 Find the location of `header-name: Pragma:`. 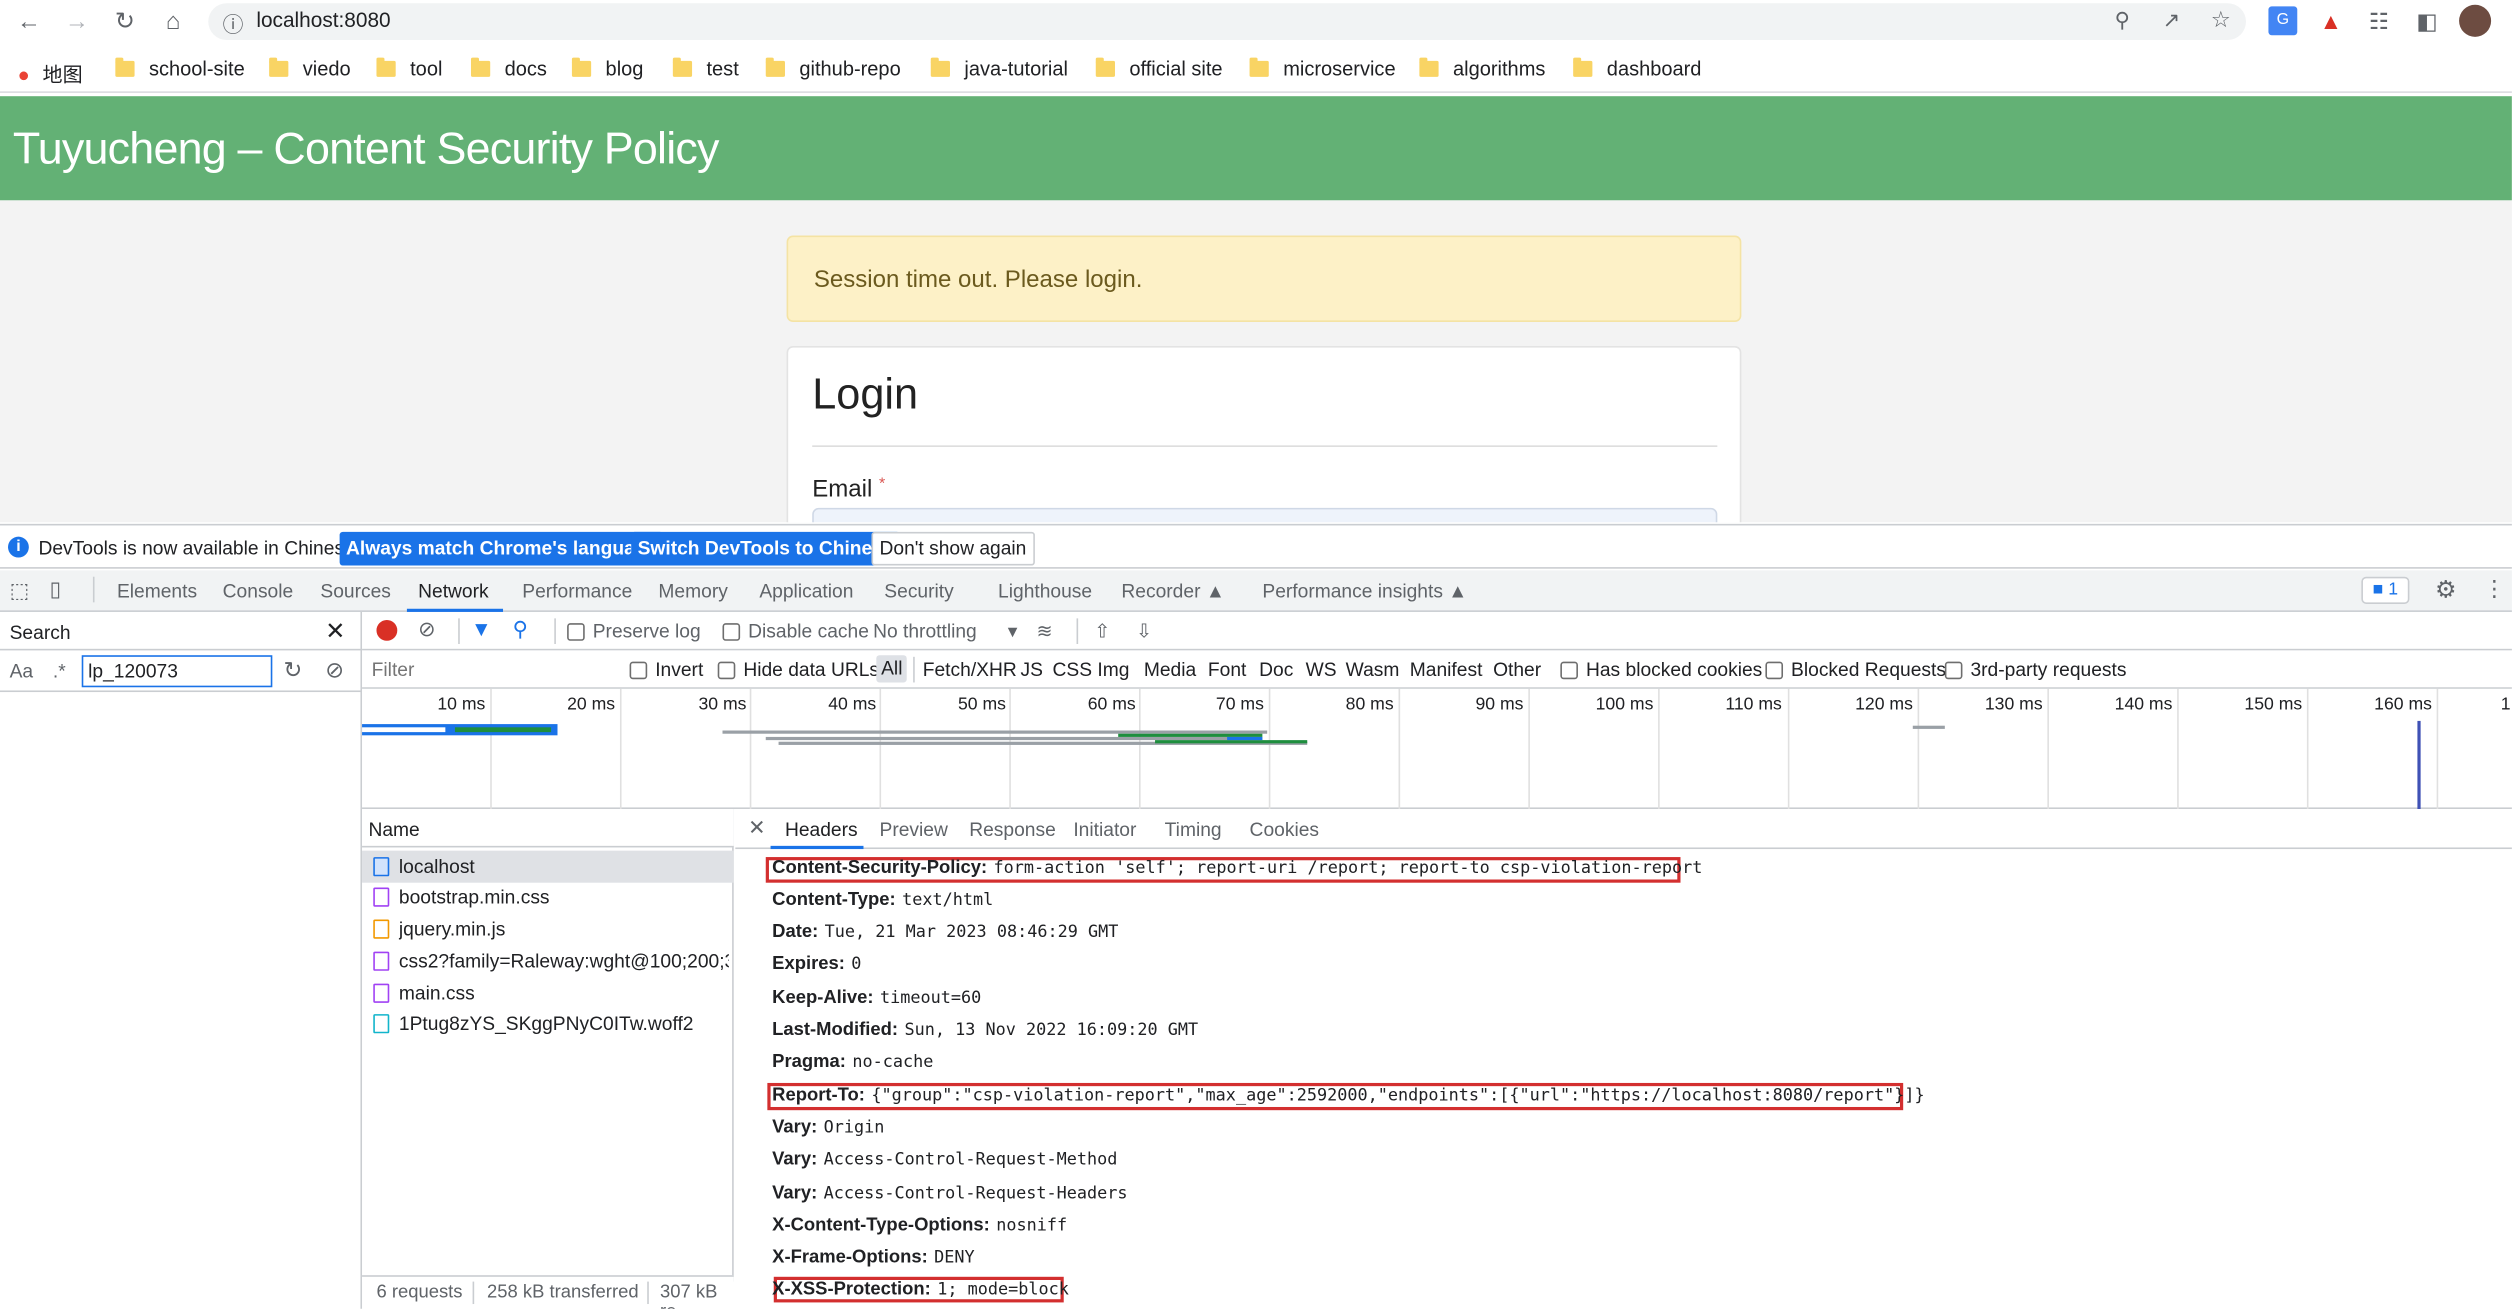

header-name: Pragma: is located at coordinates (809, 1062).